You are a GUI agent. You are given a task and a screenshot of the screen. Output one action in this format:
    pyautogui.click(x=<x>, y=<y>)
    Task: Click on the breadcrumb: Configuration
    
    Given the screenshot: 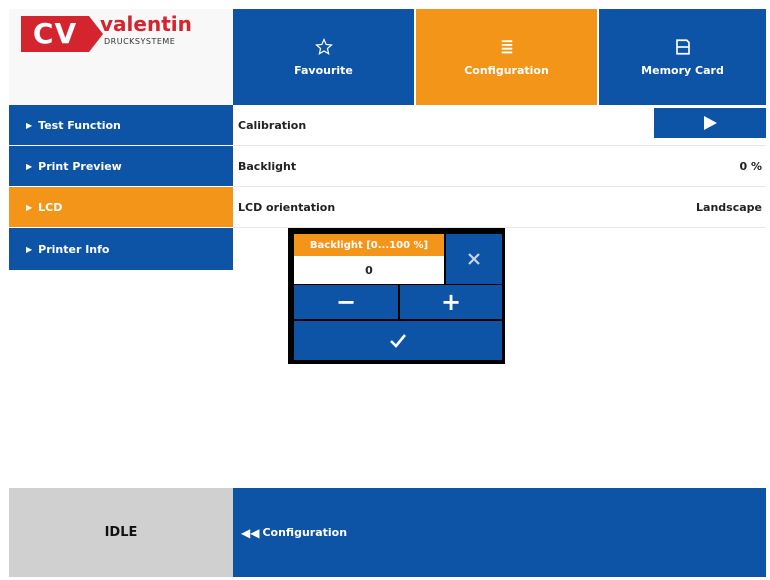 What is the action you would take?
    pyautogui.click(x=305, y=532)
    